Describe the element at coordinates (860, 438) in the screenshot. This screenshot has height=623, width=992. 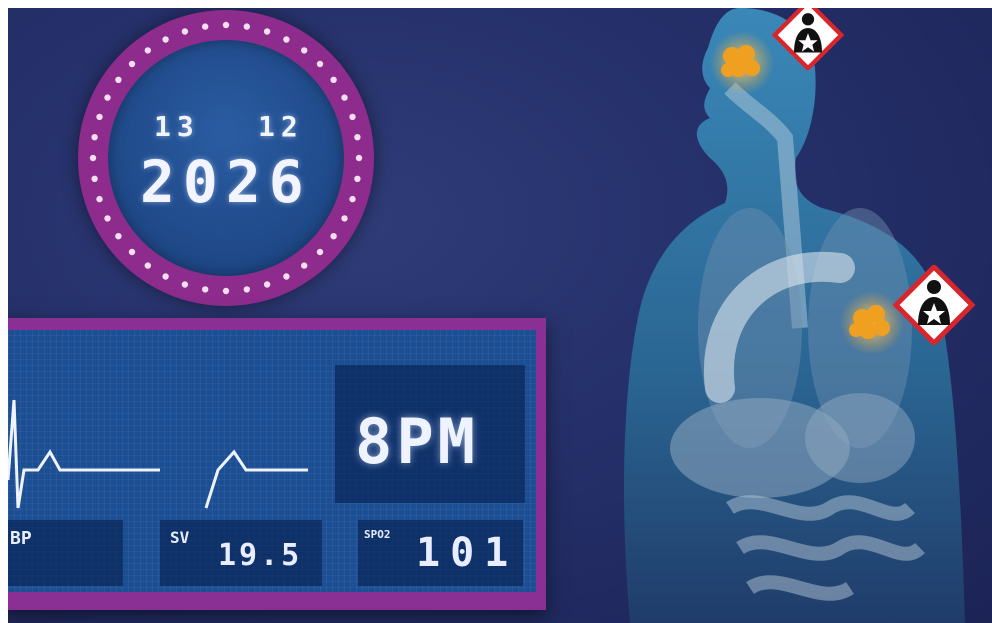
I see `stomach` at that location.